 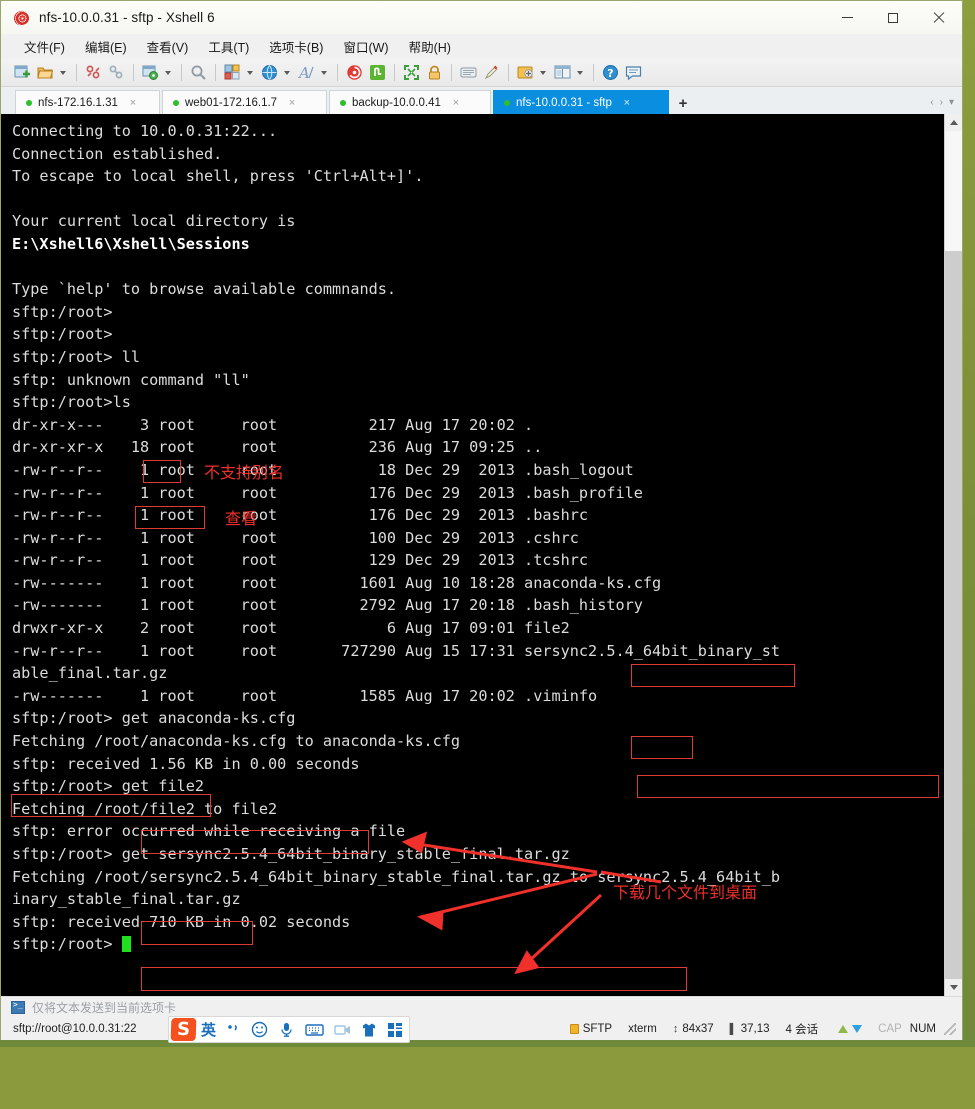 What do you see at coordinates (126, 899) in the screenshot?
I see `terminal-line: inary_stable_final.tar.gz` at bounding box center [126, 899].